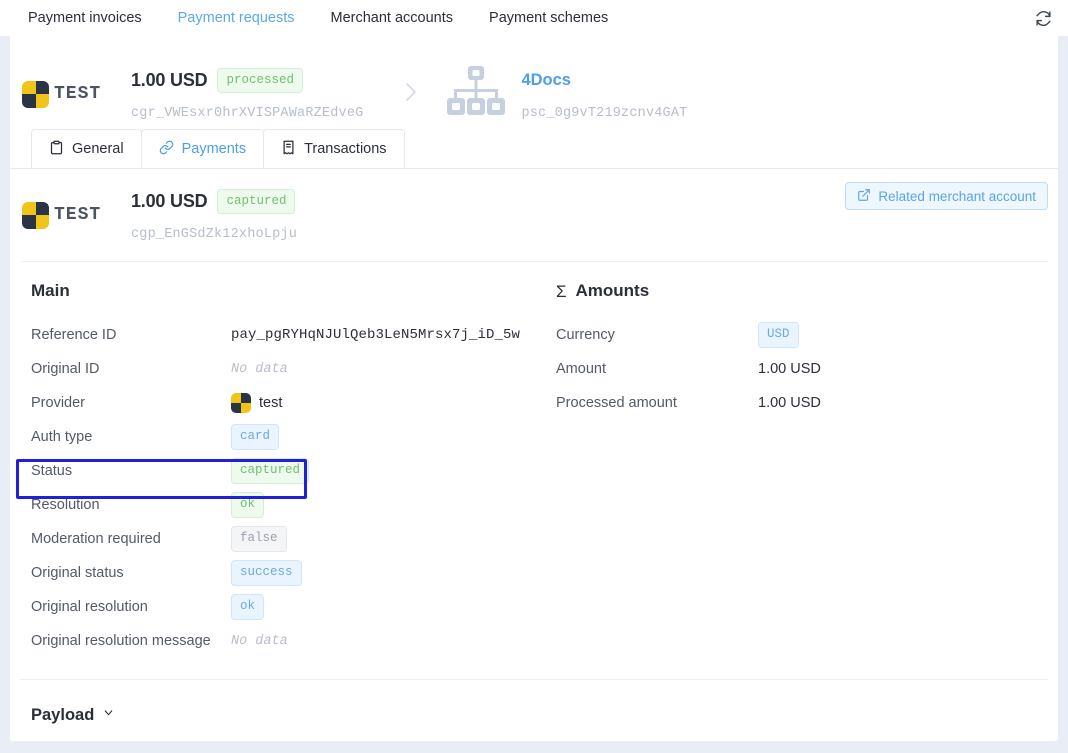 The image size is (1068, 753). What do you see at coordinates (376, 335) in the screenshot?
I see `field-value: pay_pgRYHqNJUlQeb3LeN5Mrsx7j_iD_5w` at bounding box center [376, 335].